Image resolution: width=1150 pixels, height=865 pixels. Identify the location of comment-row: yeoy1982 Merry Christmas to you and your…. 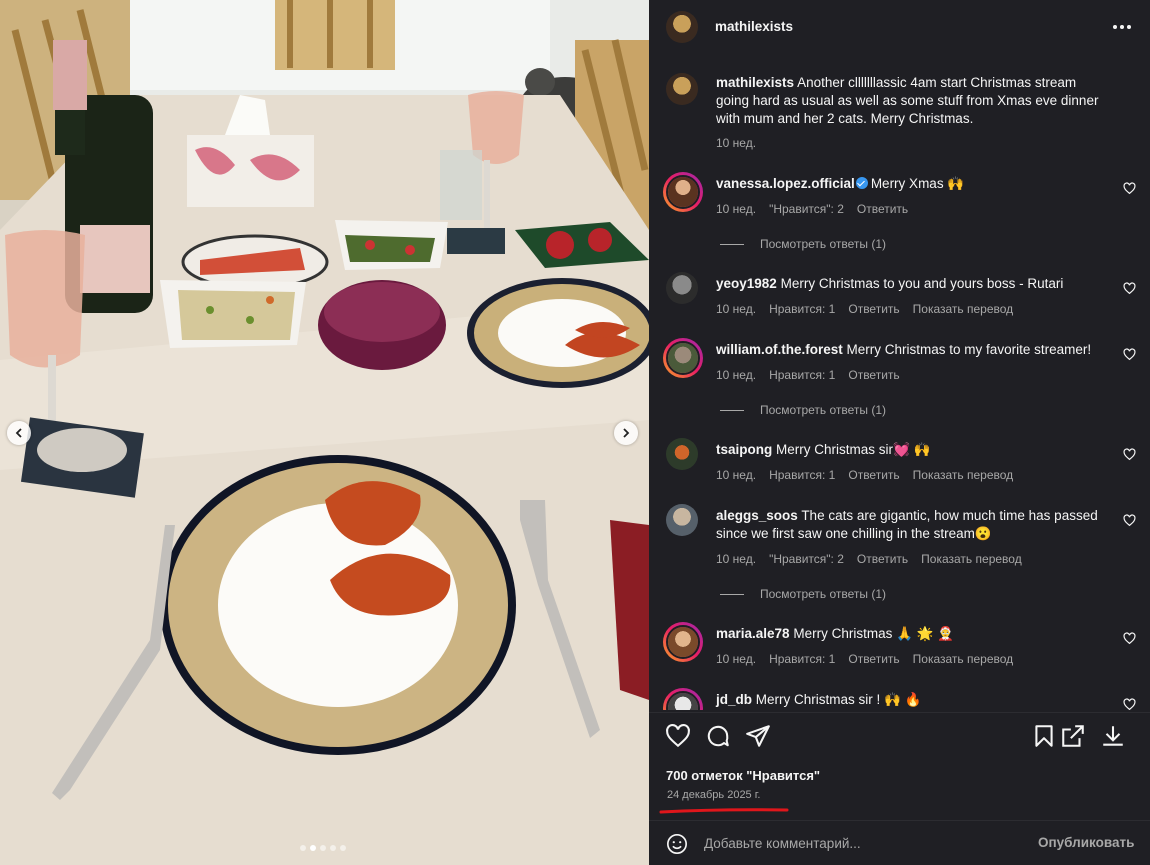
(899, 297).